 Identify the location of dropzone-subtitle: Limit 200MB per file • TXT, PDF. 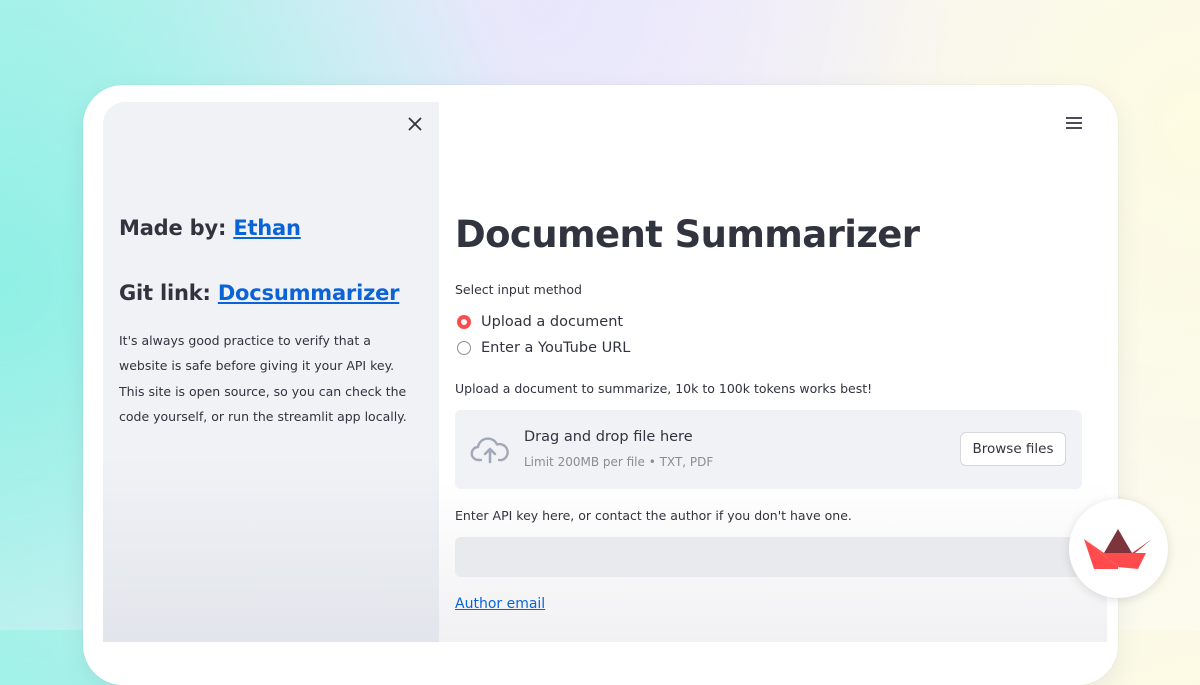
(619, 462).